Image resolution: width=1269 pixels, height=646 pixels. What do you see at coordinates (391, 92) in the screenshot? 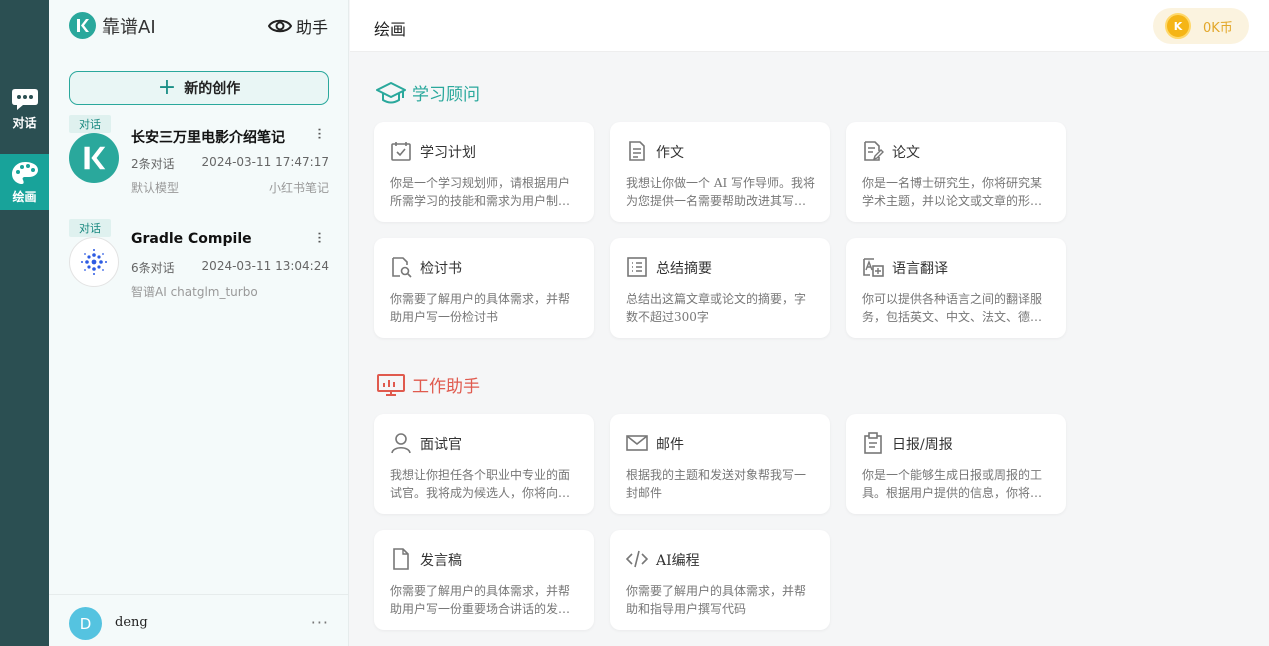
I see `graduation-cap-icon` at bounding box center [391, 92].